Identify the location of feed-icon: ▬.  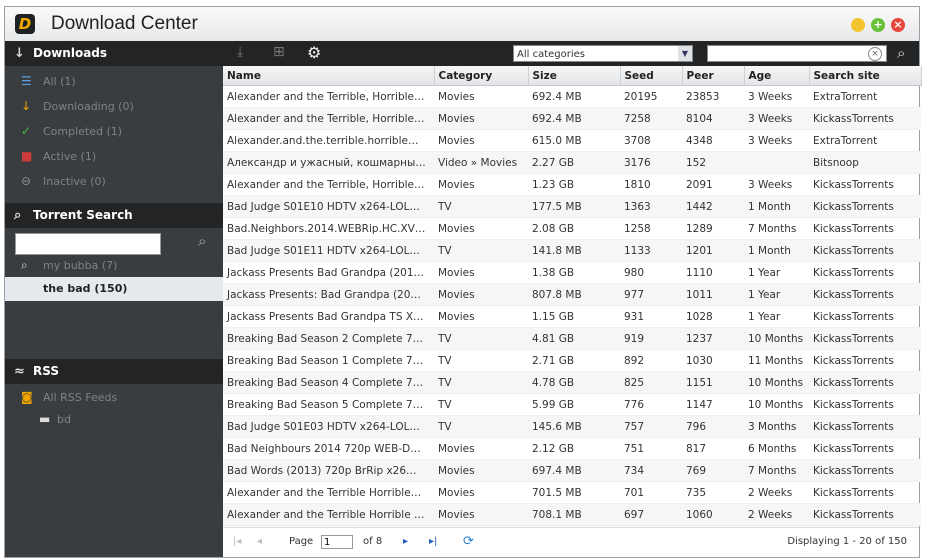
(45, 419).